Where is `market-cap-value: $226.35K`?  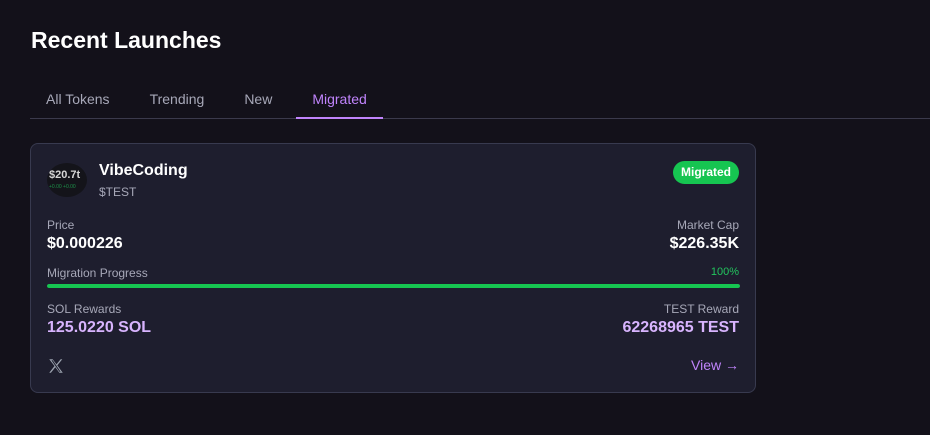
market-cap-value: $226.35K is located at coordinates (704, 243).